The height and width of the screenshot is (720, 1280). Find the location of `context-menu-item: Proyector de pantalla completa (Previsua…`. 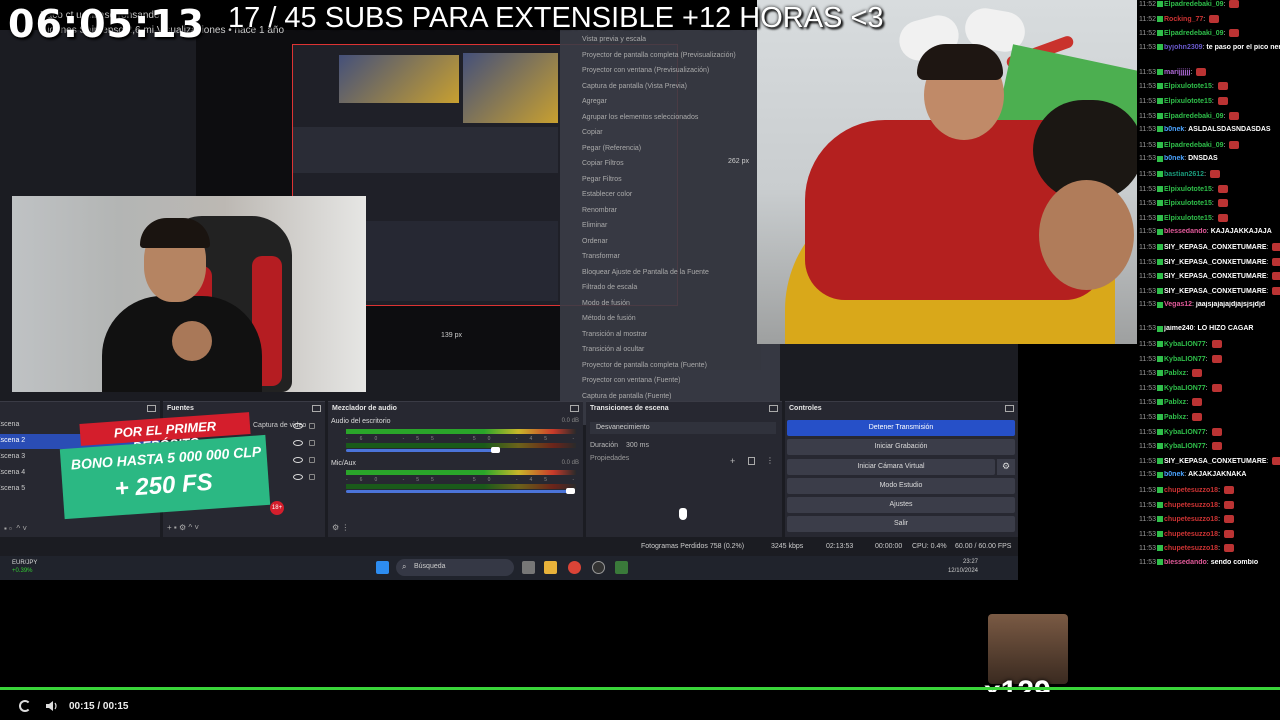

context-menu-item: Proyector de pantalla completa (Previsua… is located at coordinates (659, 55).